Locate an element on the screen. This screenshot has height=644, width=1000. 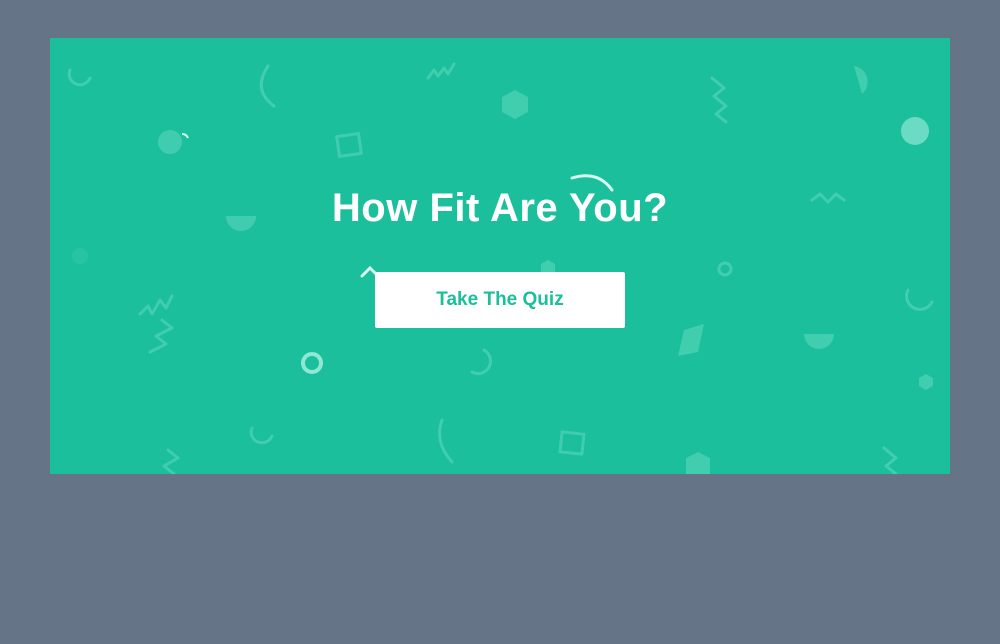
take-quiz-button: Take The Quiz is located at coordinates (500, 300).